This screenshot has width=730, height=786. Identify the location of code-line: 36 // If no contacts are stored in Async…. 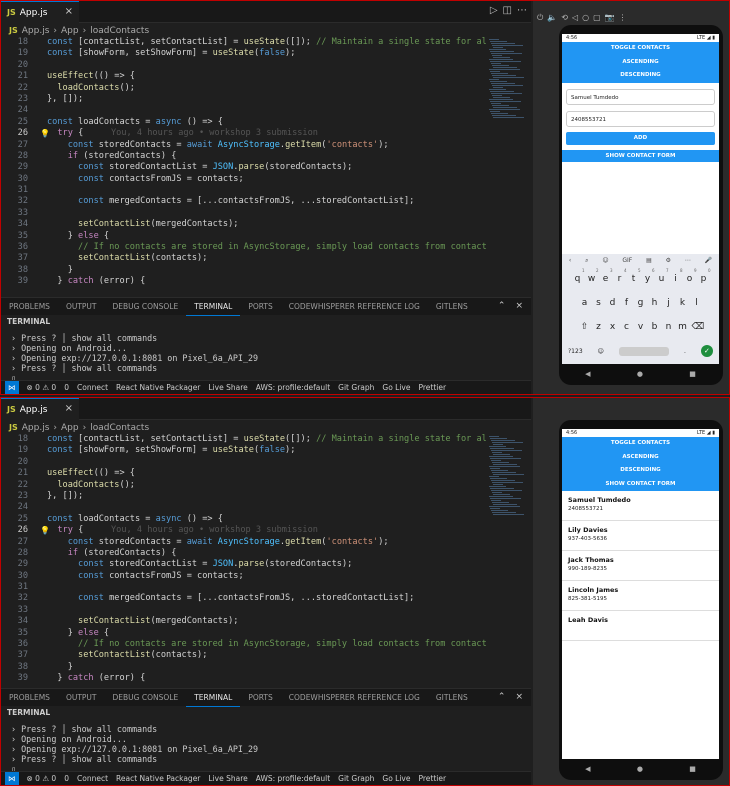
(252, 644).